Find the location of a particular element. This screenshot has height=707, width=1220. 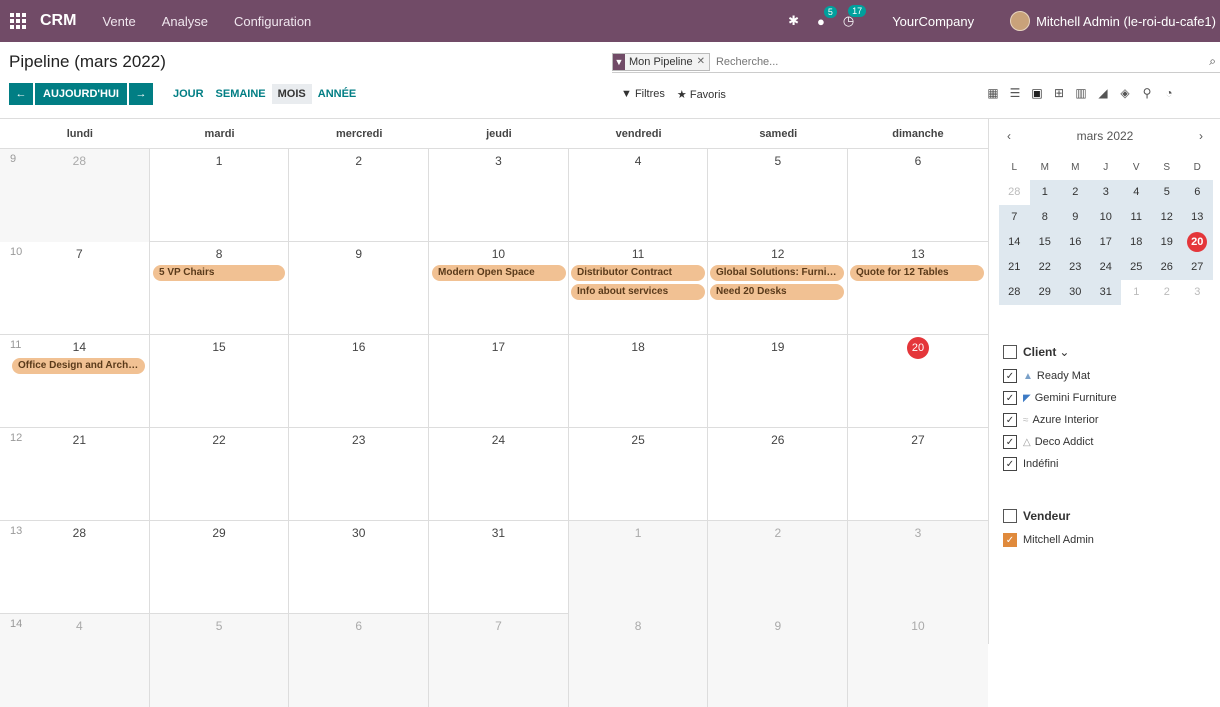

mini-day: 9 is located at coordinates (1075, 217).